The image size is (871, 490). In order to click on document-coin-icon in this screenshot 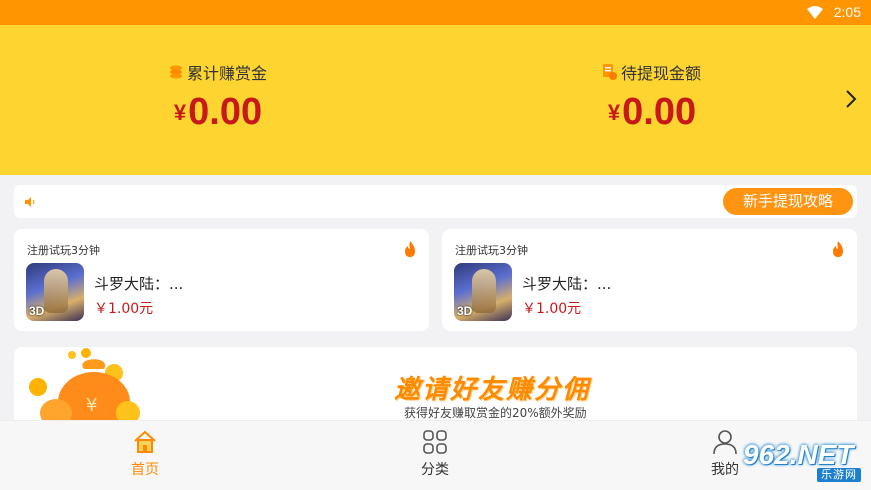, I will do `click(609, 72)`.